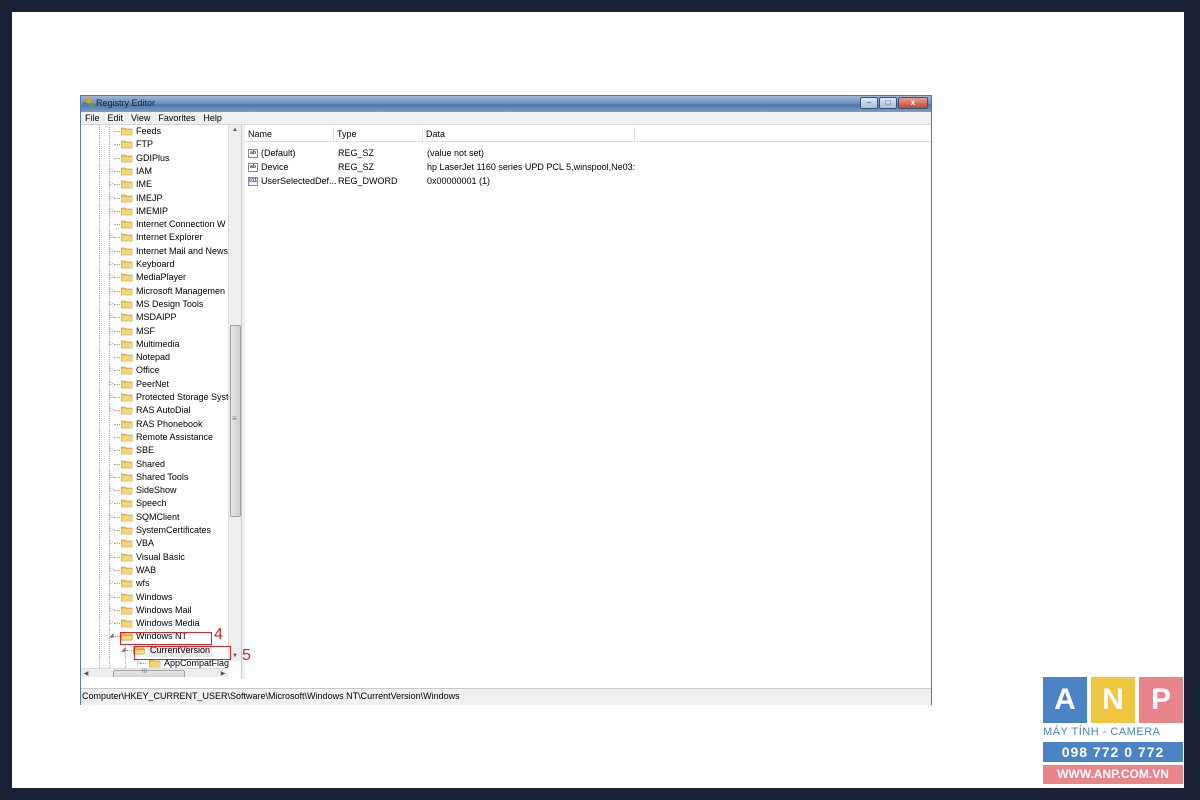  Describe the element at coordinates (161, 477) in the screenshot. I see `tree-item: ▷ Shared Tools` at that location.